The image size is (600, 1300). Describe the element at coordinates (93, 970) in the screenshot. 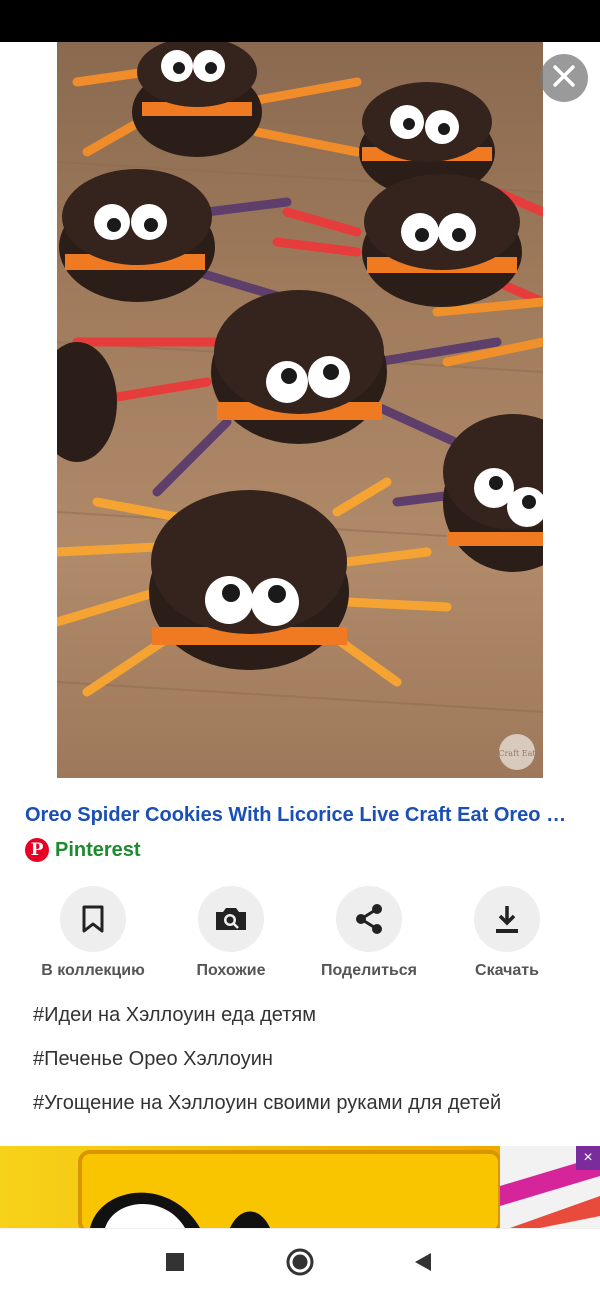

I see `add-to-collection-label: В коллекцию` at that location.